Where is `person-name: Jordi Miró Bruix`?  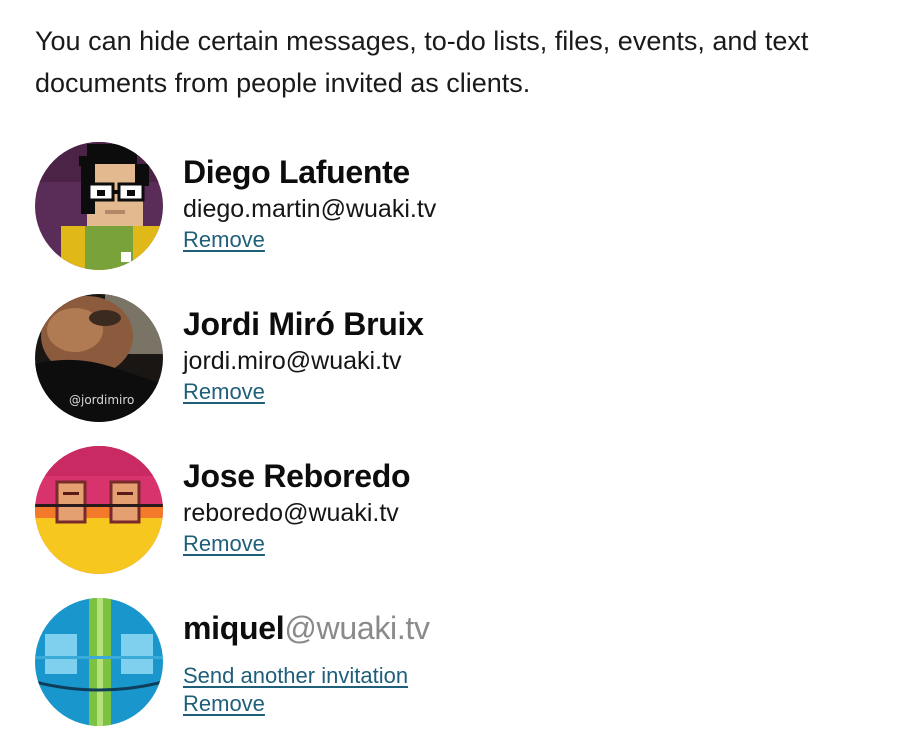
person-name: Jordi Miró Bruix is located at coordinates (303, 324).